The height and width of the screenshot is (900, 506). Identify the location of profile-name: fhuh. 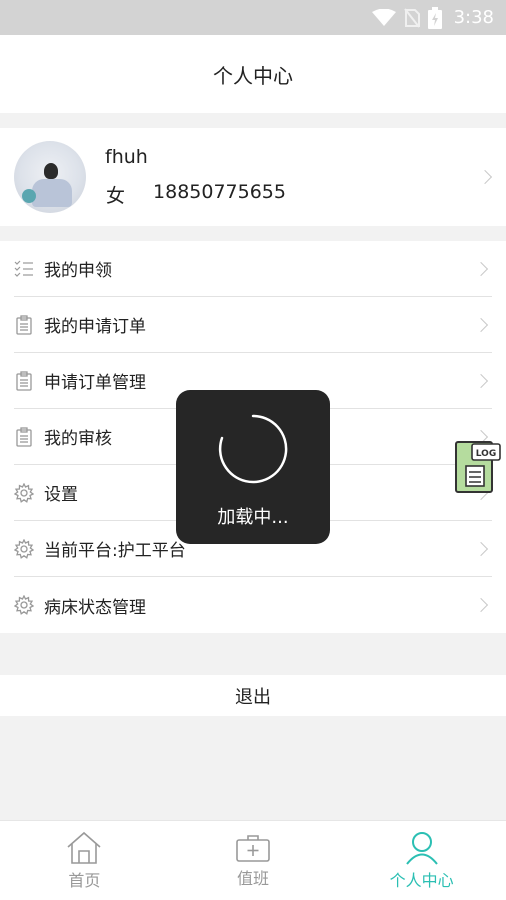
(126, 157).